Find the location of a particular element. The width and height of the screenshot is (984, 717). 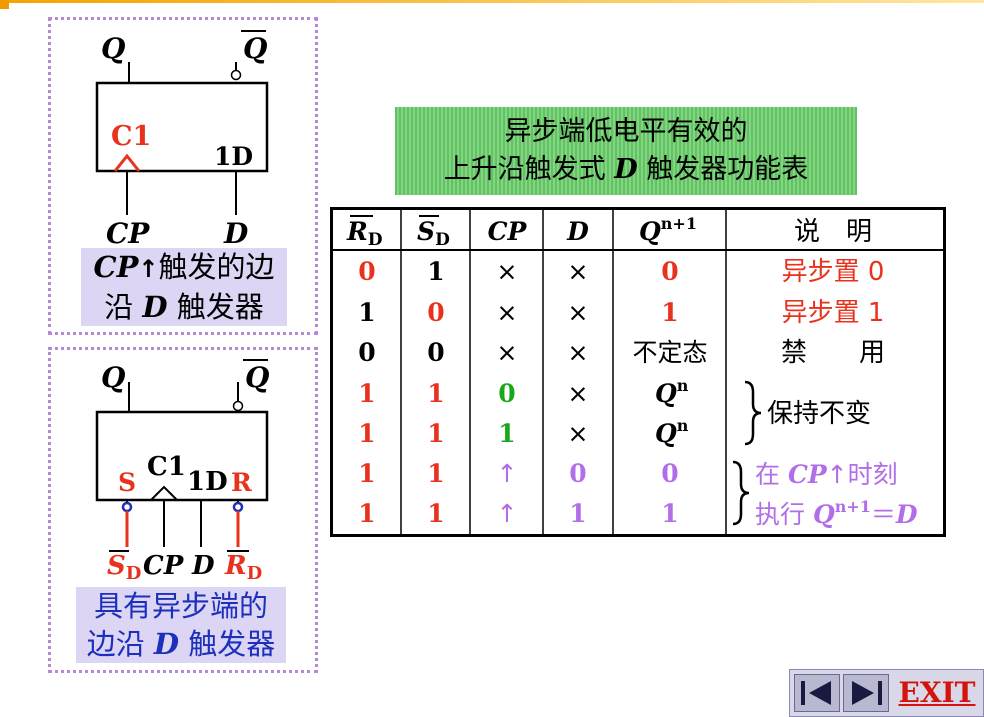

next-arrow-icon is located at coordinates (867, 693).